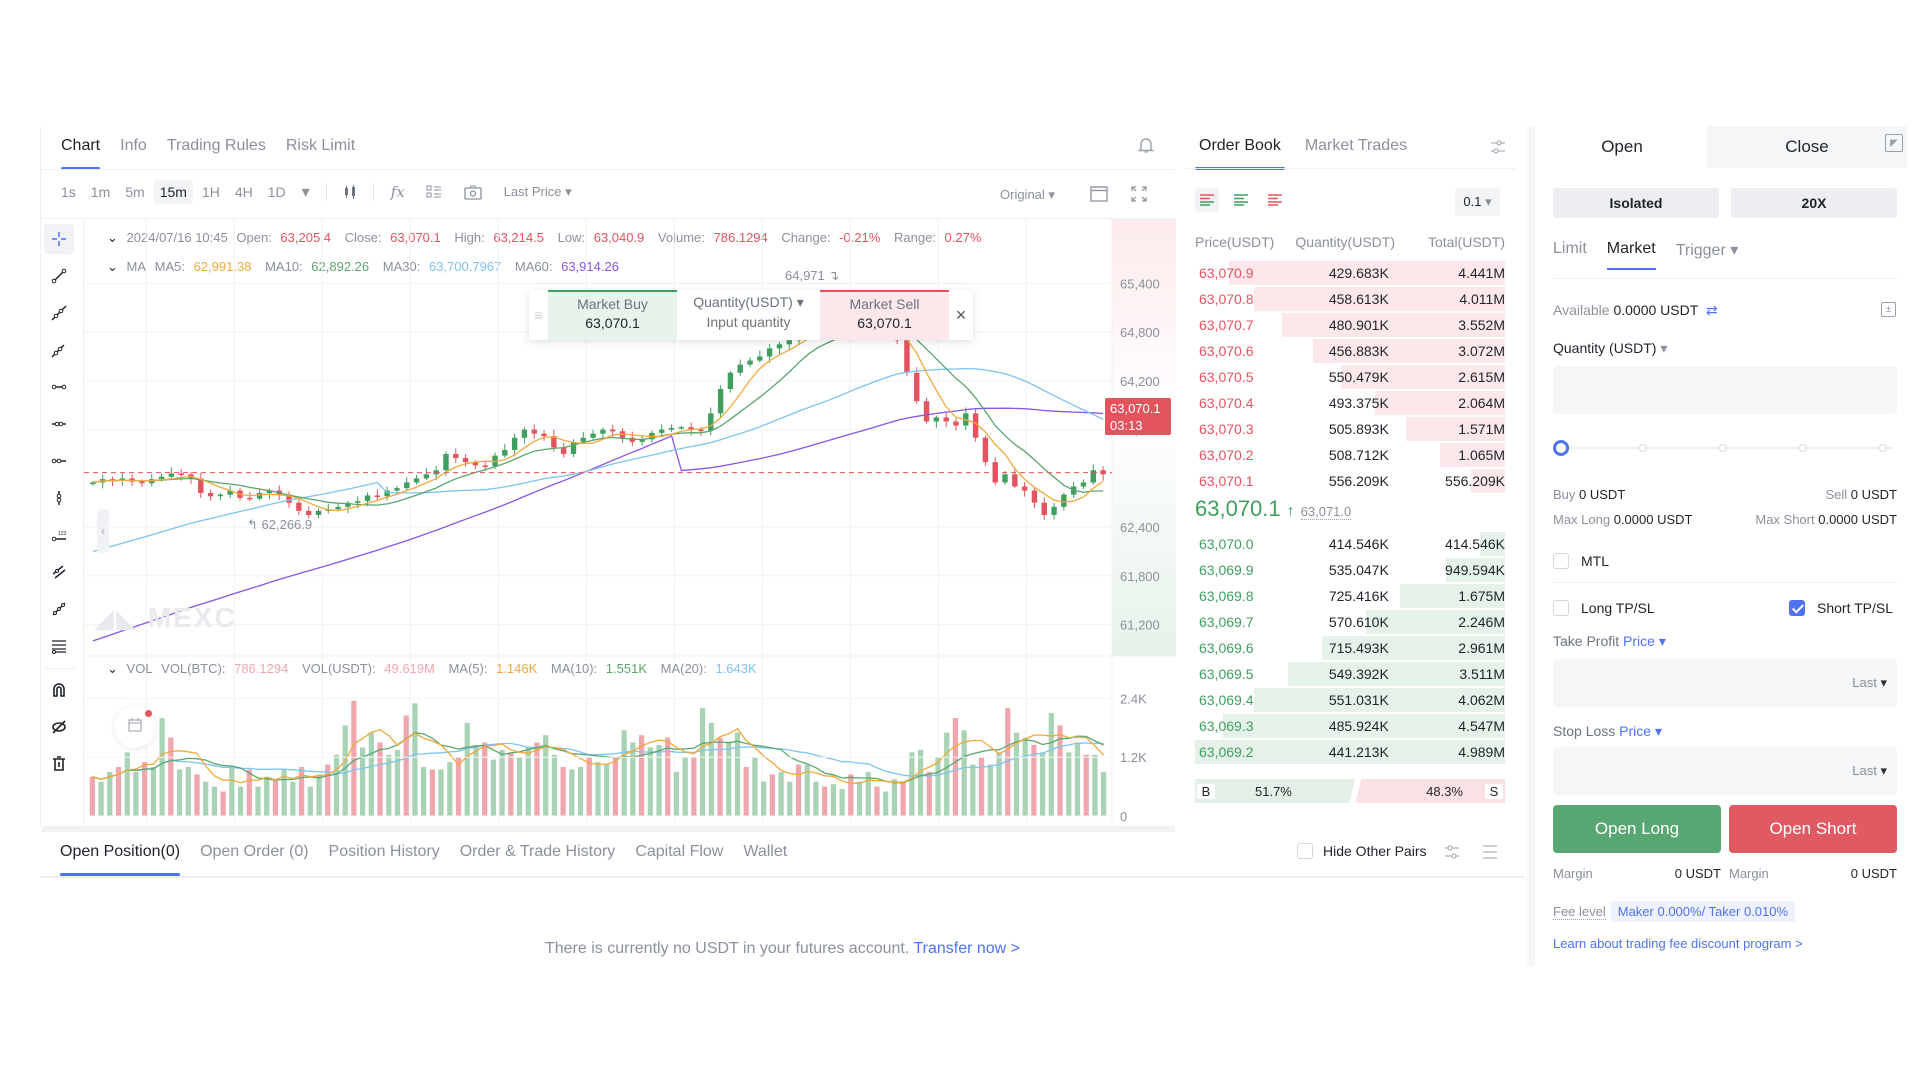  Describe the element at coordinates (1350, 377) in the screenshot. I see `ask-row: 63,070.5 550.479K 2.615M` at that location.